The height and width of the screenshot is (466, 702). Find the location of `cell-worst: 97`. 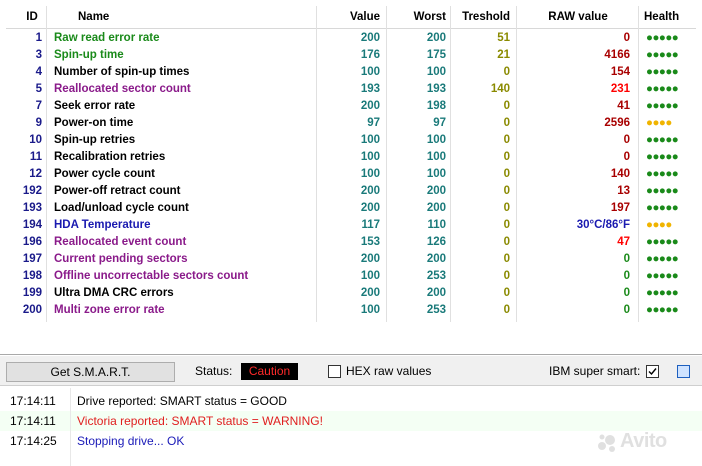

cell-worst: 97 is located at coordinates (439, 123).